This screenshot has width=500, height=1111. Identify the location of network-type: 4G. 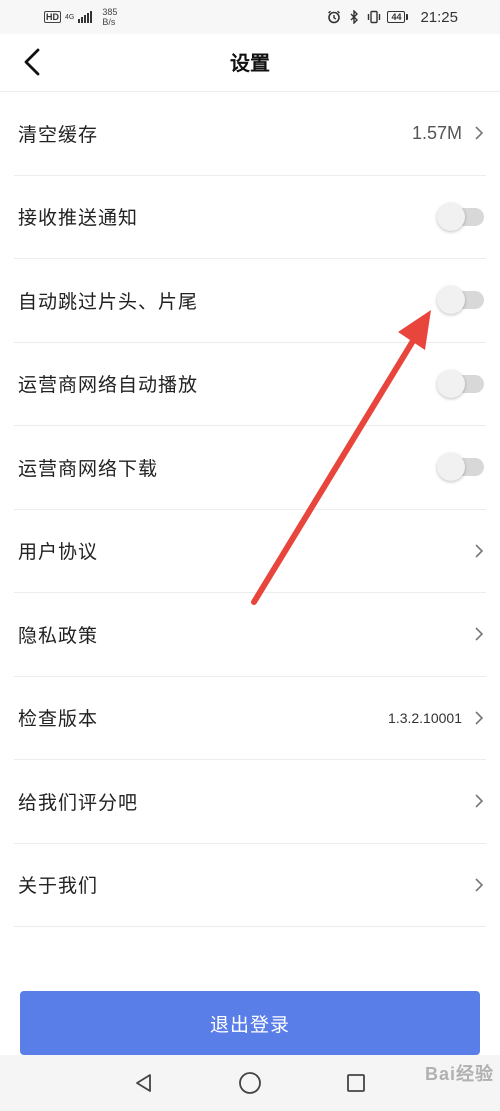
(69, 17).